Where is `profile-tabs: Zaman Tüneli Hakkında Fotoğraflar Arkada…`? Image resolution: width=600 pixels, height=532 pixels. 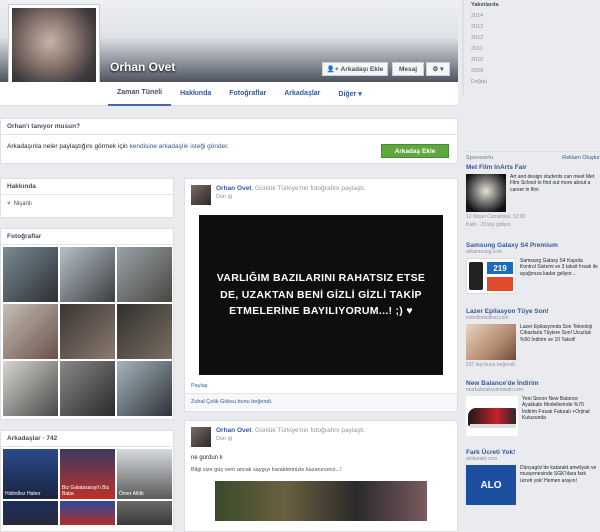
profile-tabs: Zaman Tüneli Hakkında Fotoğraflar Arkada… is located at coordinates (283, 94).